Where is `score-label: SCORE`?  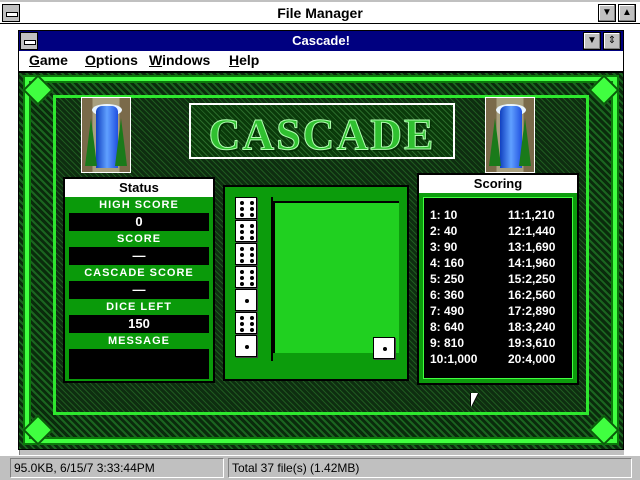 score-label: SCORE is located at coordinates (139, 239).